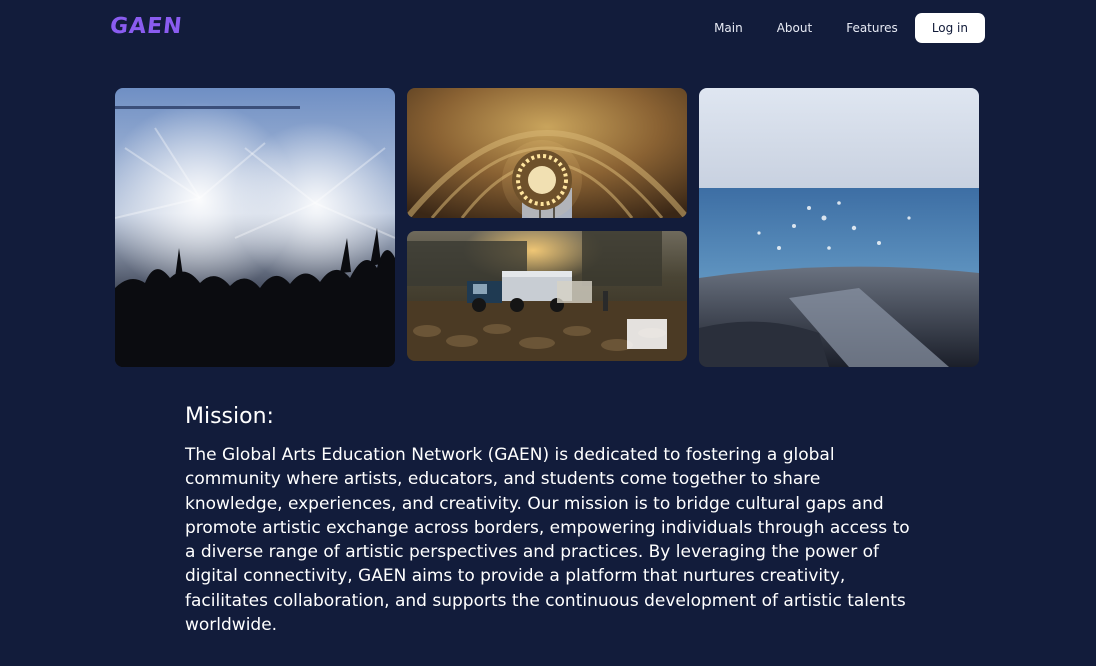  I want to click on mission-title: Mission:, so click(229, 416).